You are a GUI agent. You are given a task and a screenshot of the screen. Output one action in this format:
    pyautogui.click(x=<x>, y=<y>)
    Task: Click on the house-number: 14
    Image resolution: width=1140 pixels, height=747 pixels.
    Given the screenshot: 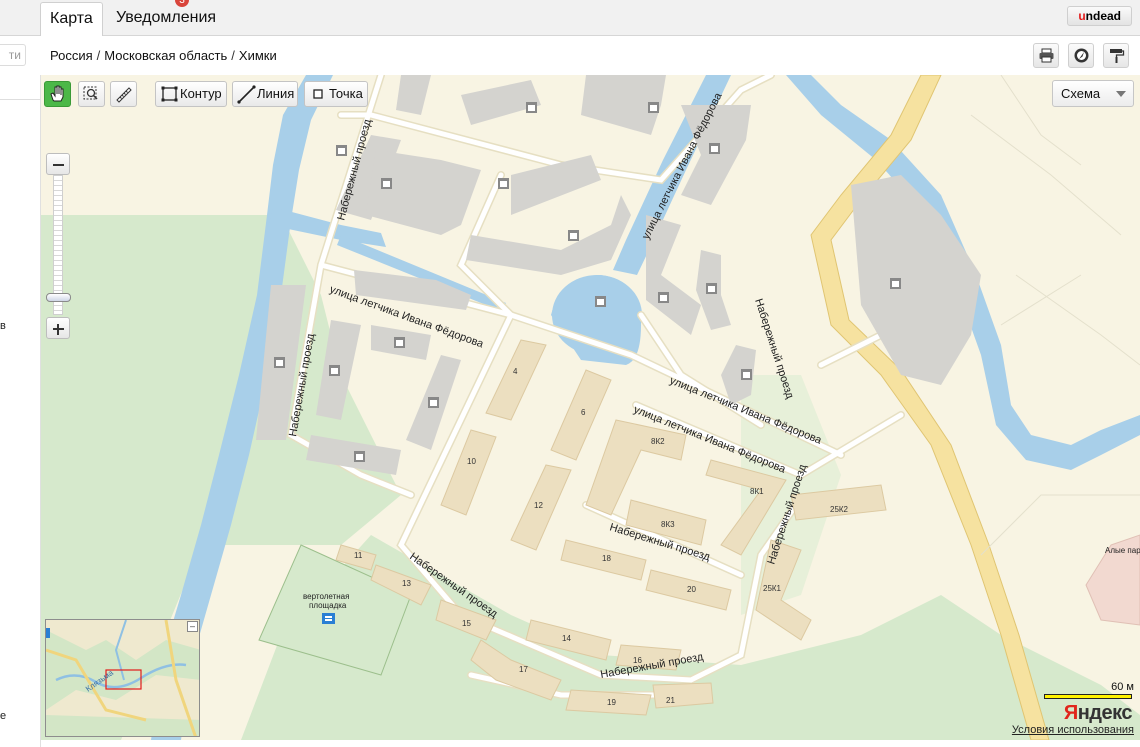 What is the action you would take?
    pyautogui.click(x=566, y=638)
    